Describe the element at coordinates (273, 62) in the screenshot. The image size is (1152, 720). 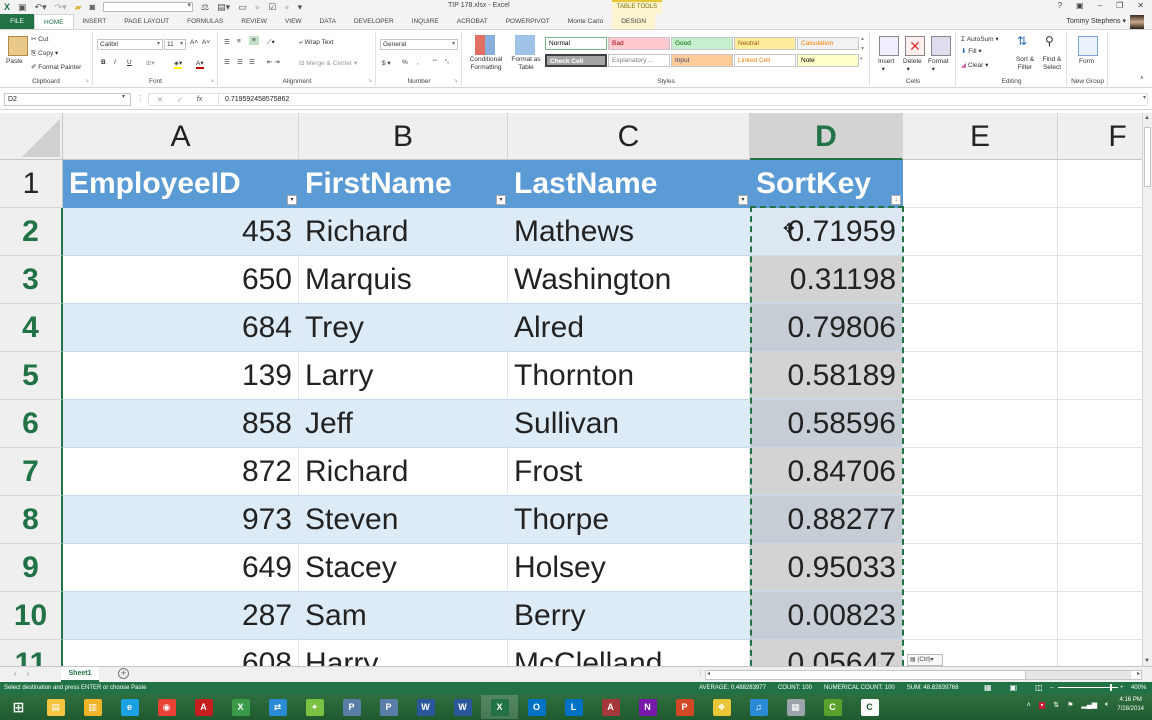
I see `indent-icons: ⇤ ⇥` at that location.